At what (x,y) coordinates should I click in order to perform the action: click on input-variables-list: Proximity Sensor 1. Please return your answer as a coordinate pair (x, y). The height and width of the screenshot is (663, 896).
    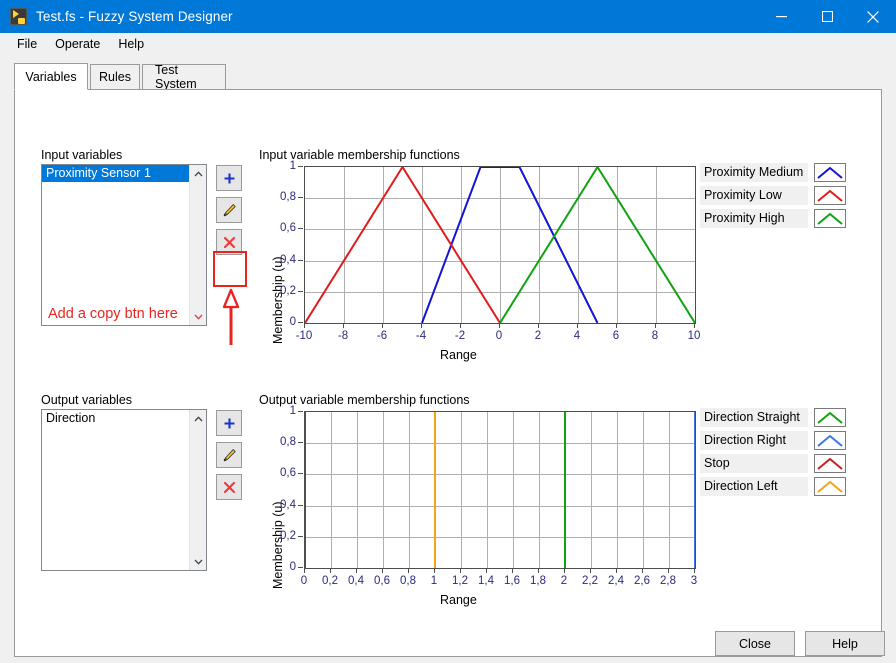
    Looking at the image, I should click on (124, 245).